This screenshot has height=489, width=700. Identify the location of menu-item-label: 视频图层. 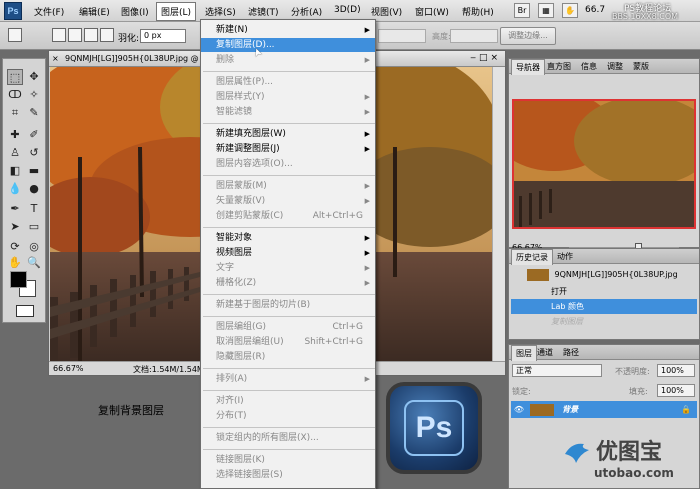
(234, 253).